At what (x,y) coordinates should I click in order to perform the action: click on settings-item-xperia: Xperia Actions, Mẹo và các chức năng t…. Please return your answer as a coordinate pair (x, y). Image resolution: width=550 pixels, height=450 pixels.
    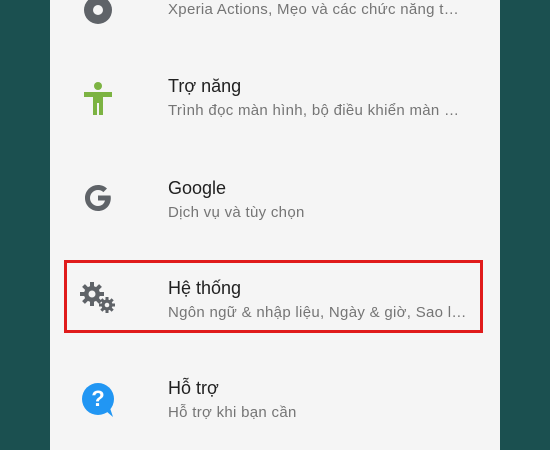
    Looking at the image, I should click on (275, 30).